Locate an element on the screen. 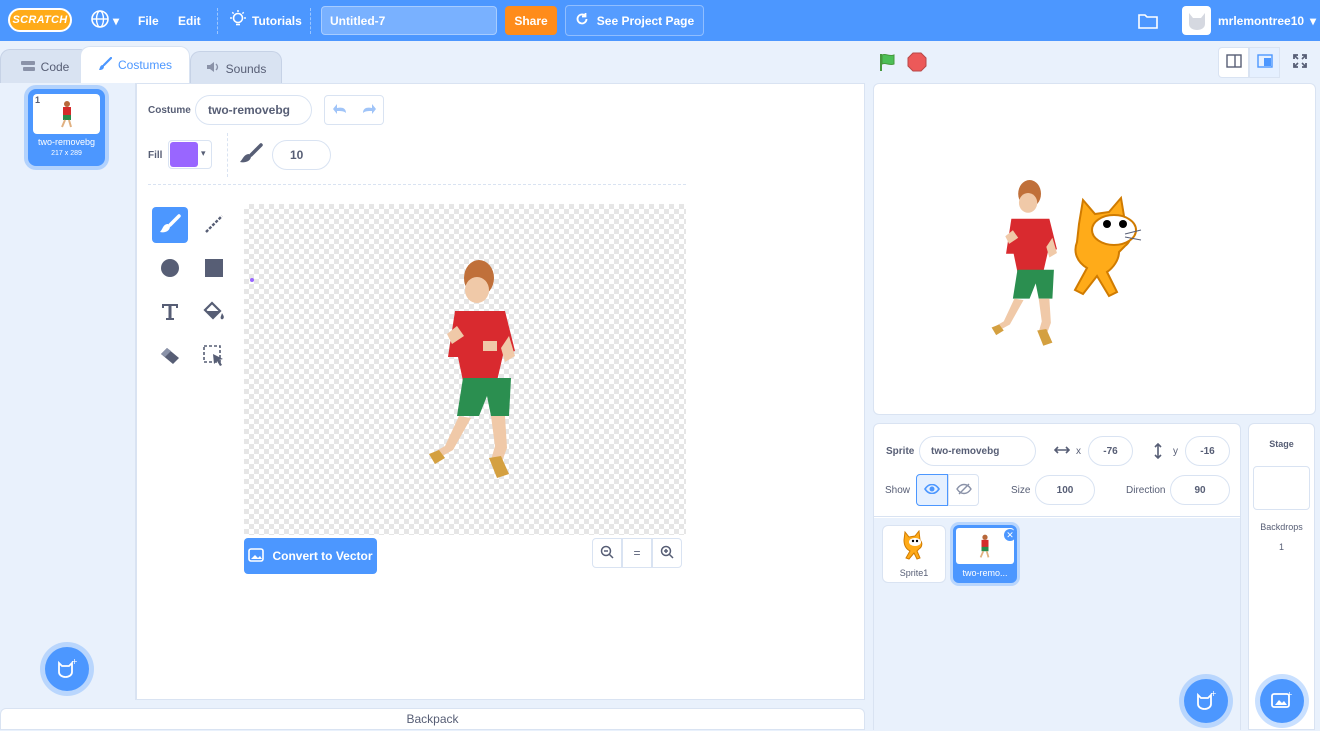 The width and height of the screenshot is (1320, 731). line-tool is located at coordinates (214, 225).